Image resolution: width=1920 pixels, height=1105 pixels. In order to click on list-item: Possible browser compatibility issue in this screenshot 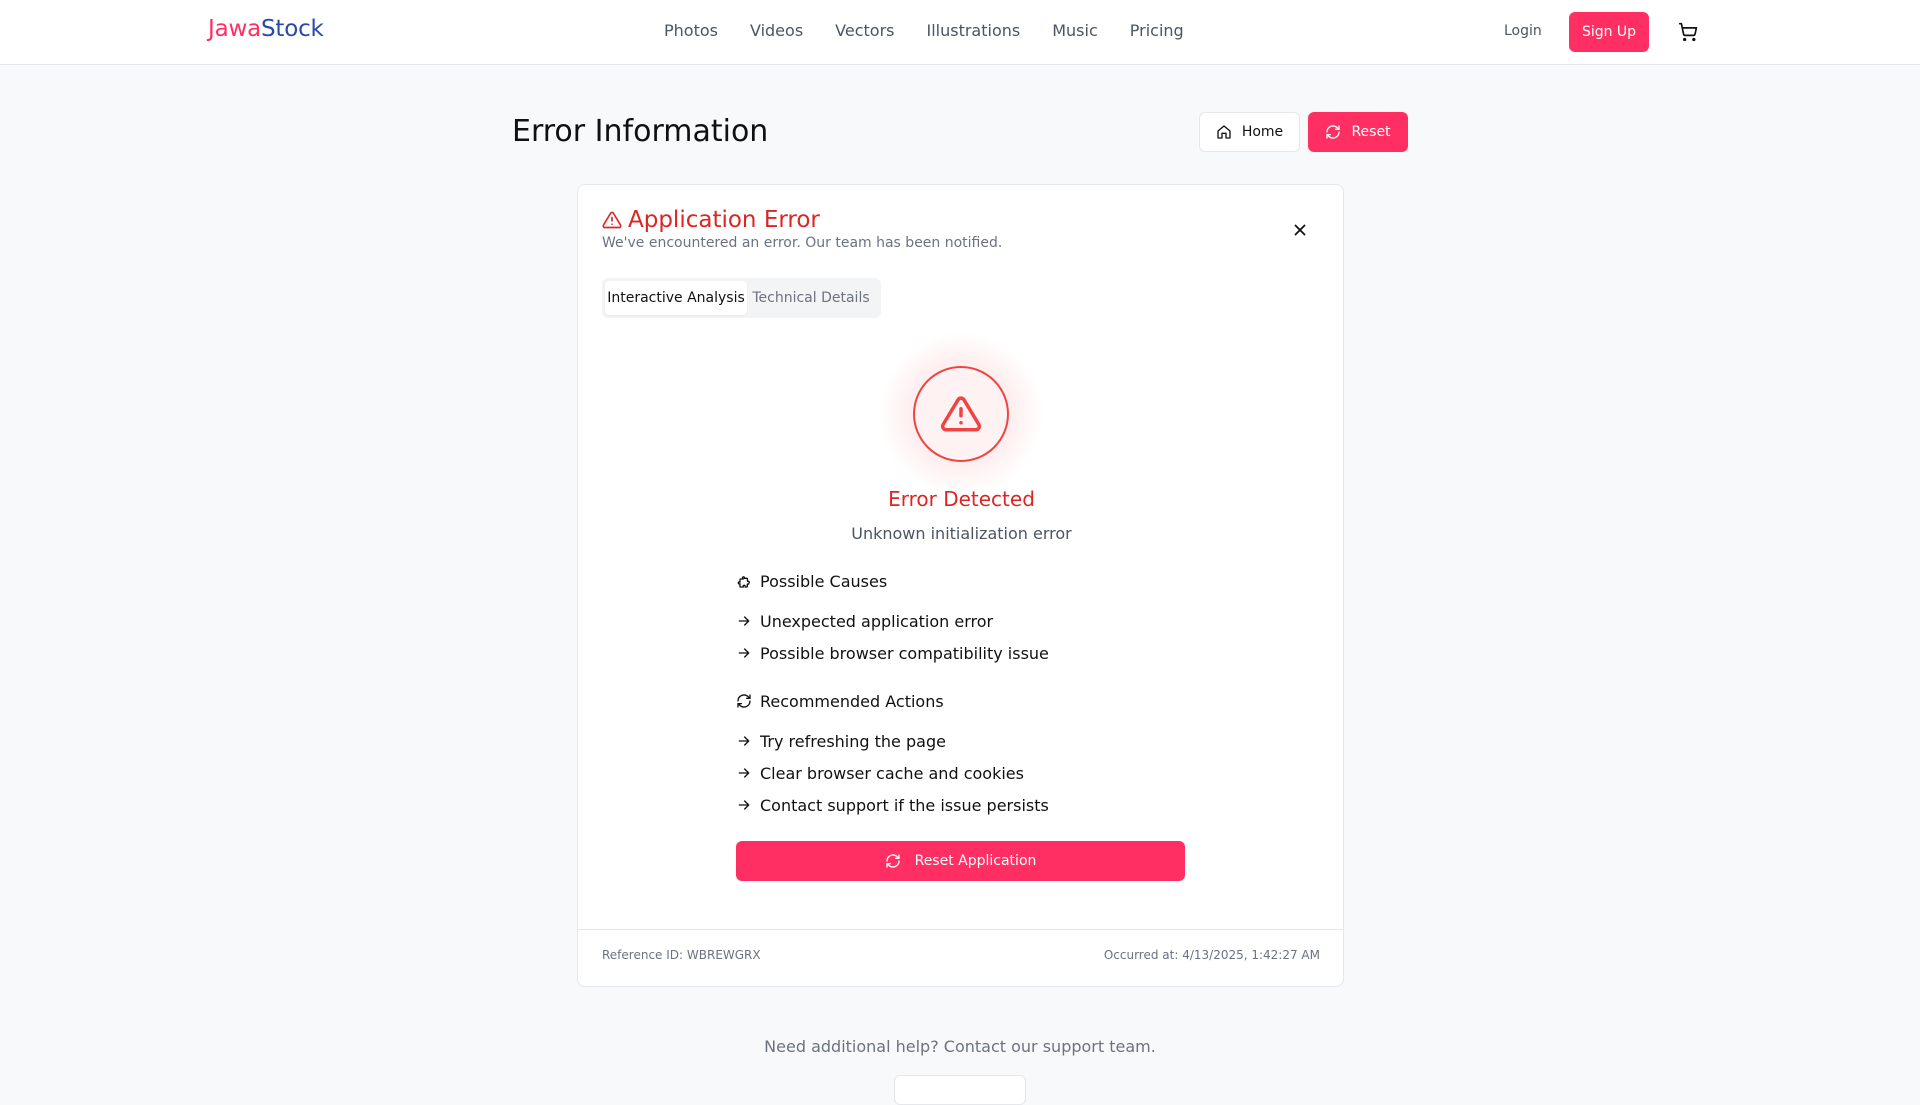, I will do `click(892, 653)`.